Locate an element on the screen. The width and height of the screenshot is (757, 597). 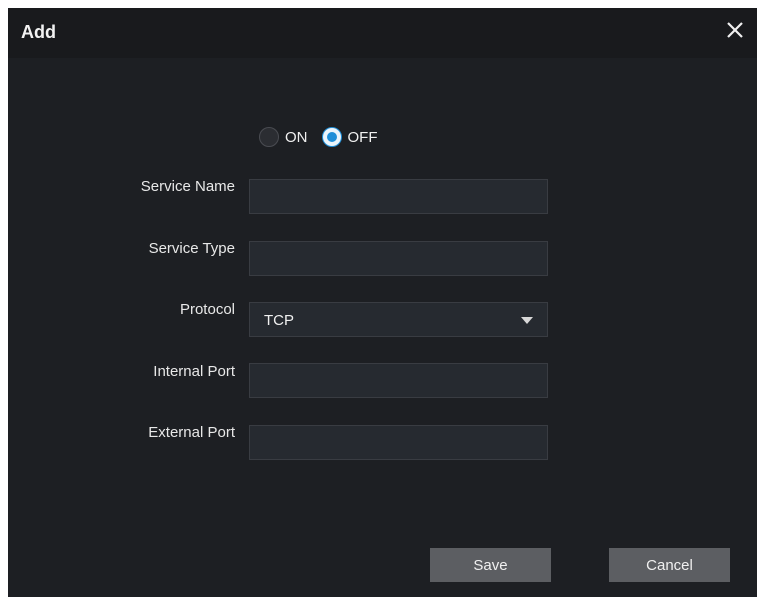
protocol-value: TCP is located at coordinates (279, 320).